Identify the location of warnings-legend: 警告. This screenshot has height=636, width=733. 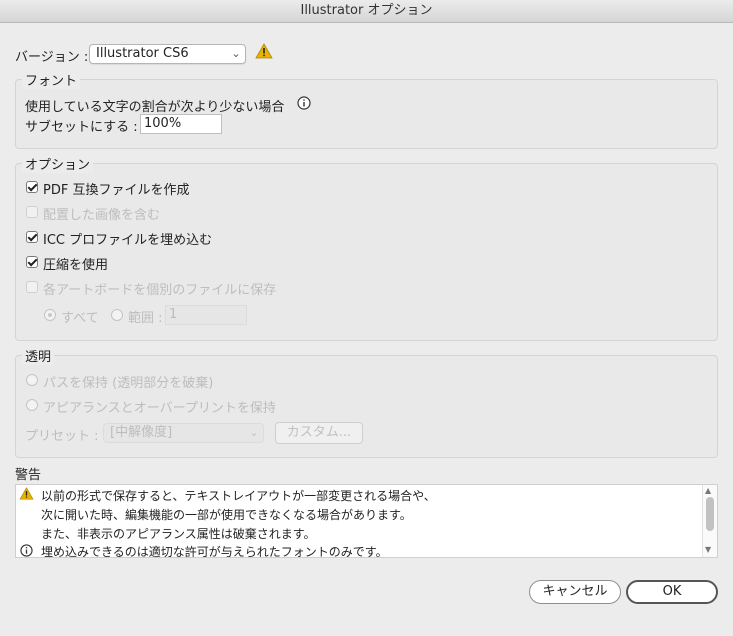
(28, 475).